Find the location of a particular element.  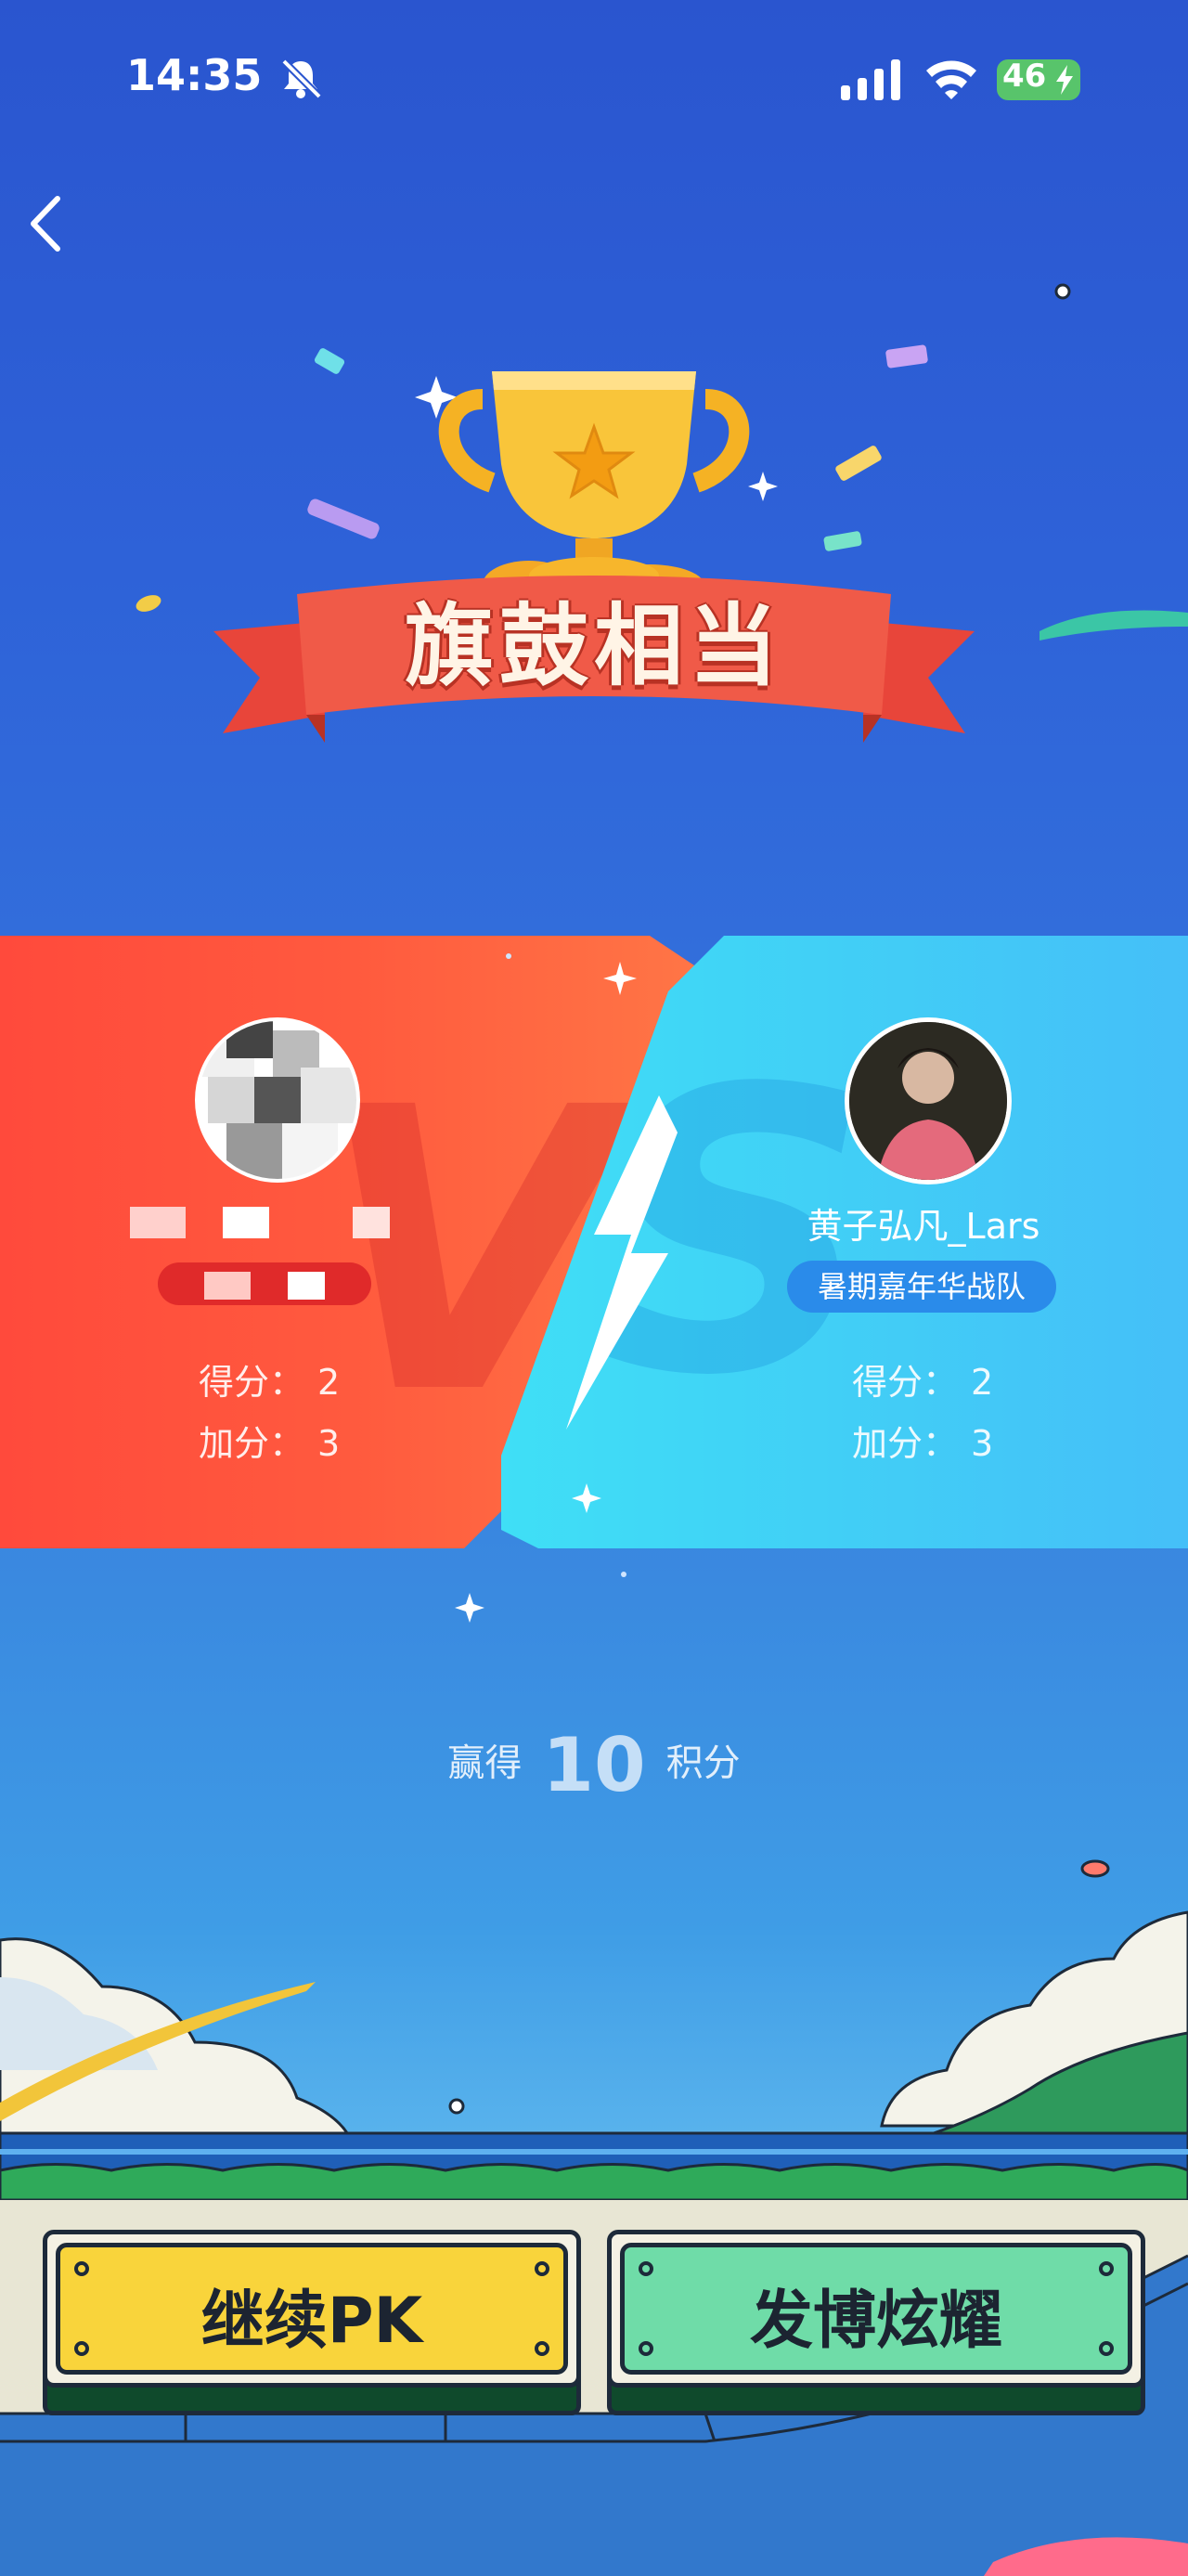

reward-prefix: 赢得 is located at coordinates (485, 1763).